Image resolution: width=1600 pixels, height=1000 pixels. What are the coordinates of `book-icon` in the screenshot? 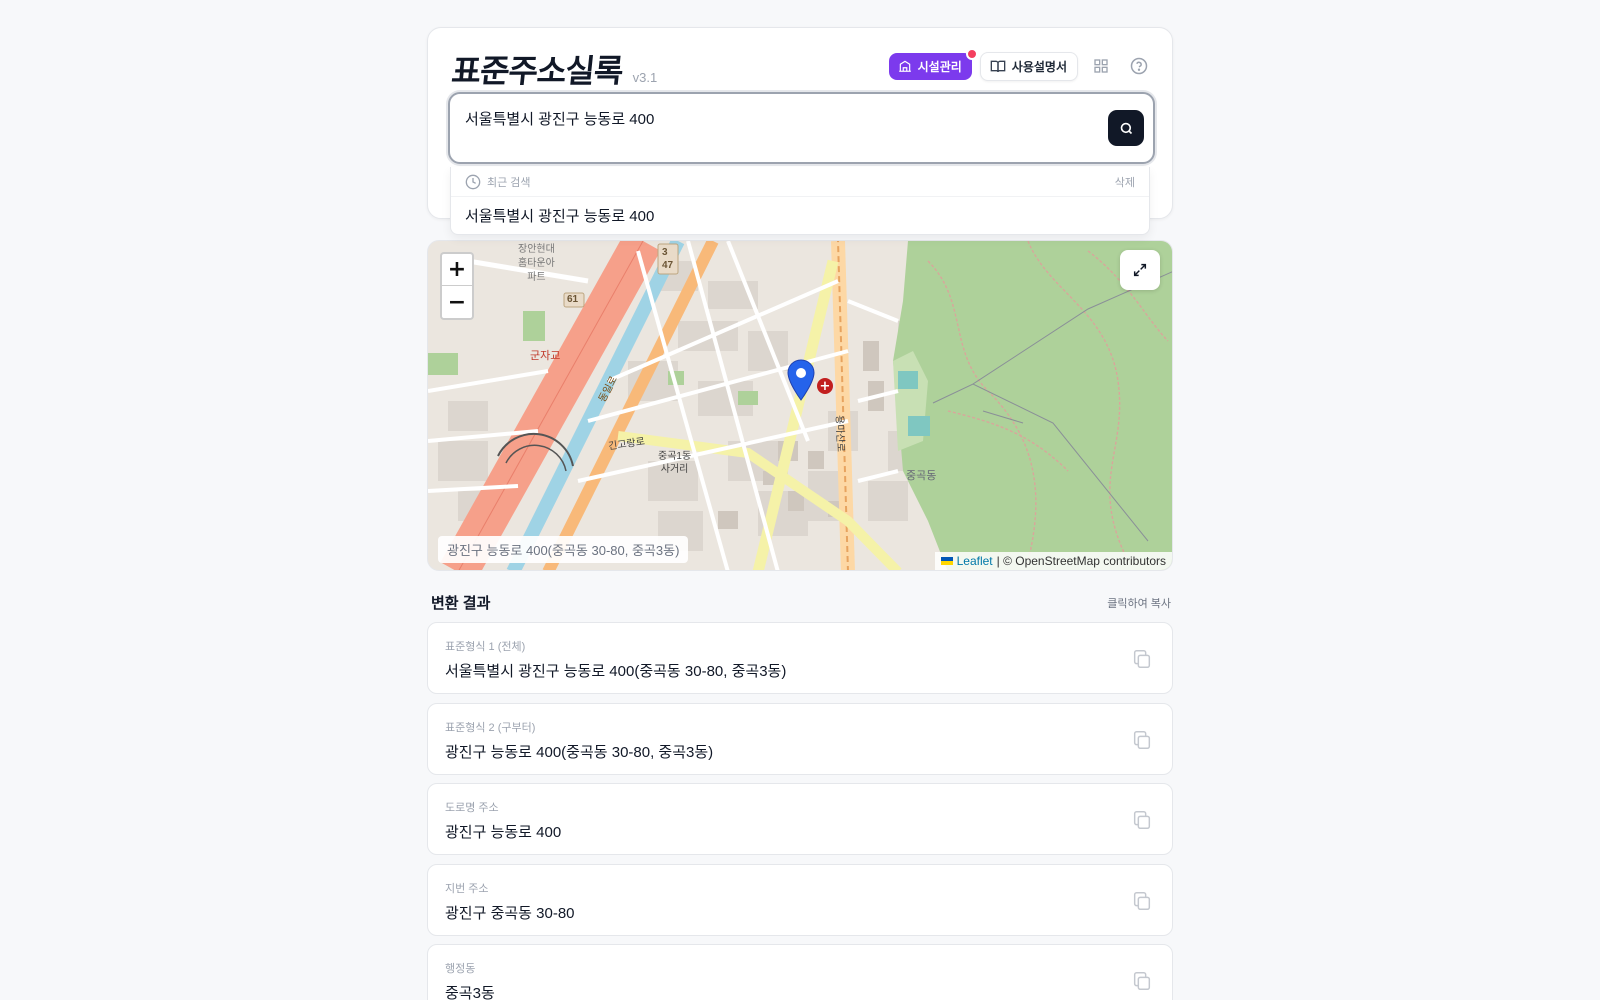 It's located at (998, 66).